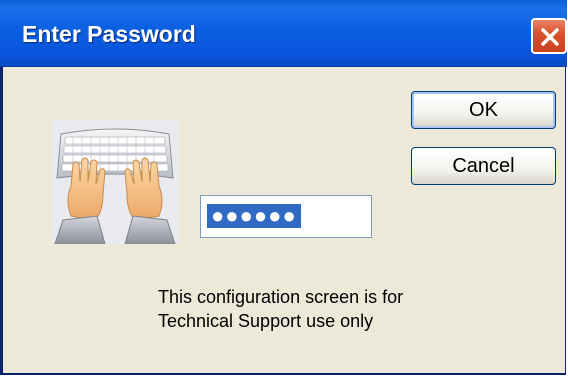 This screenshot has height=377, width=568. I want to click on close-icon, so click(550, 37).